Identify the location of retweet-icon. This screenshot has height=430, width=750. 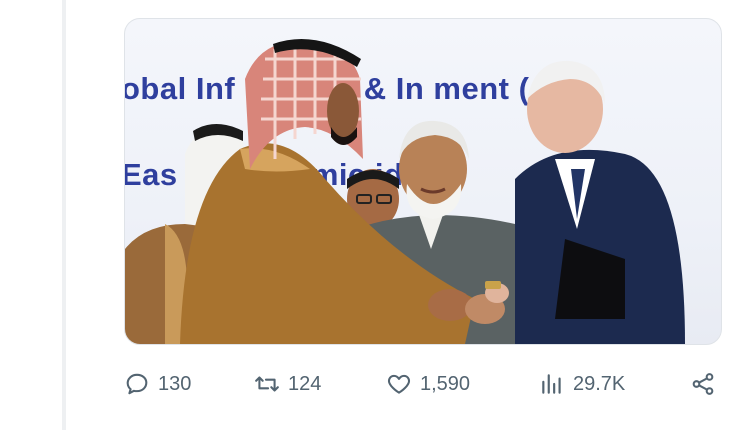
(267, 384).